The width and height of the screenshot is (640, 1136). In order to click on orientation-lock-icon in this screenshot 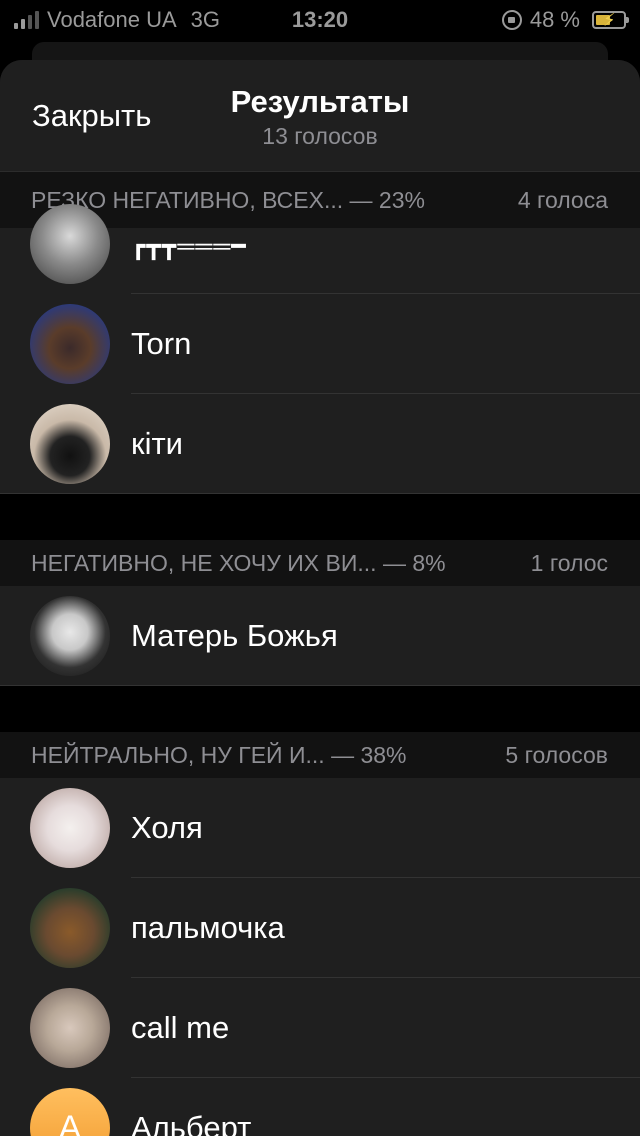, I will do `click(511, 20)`.